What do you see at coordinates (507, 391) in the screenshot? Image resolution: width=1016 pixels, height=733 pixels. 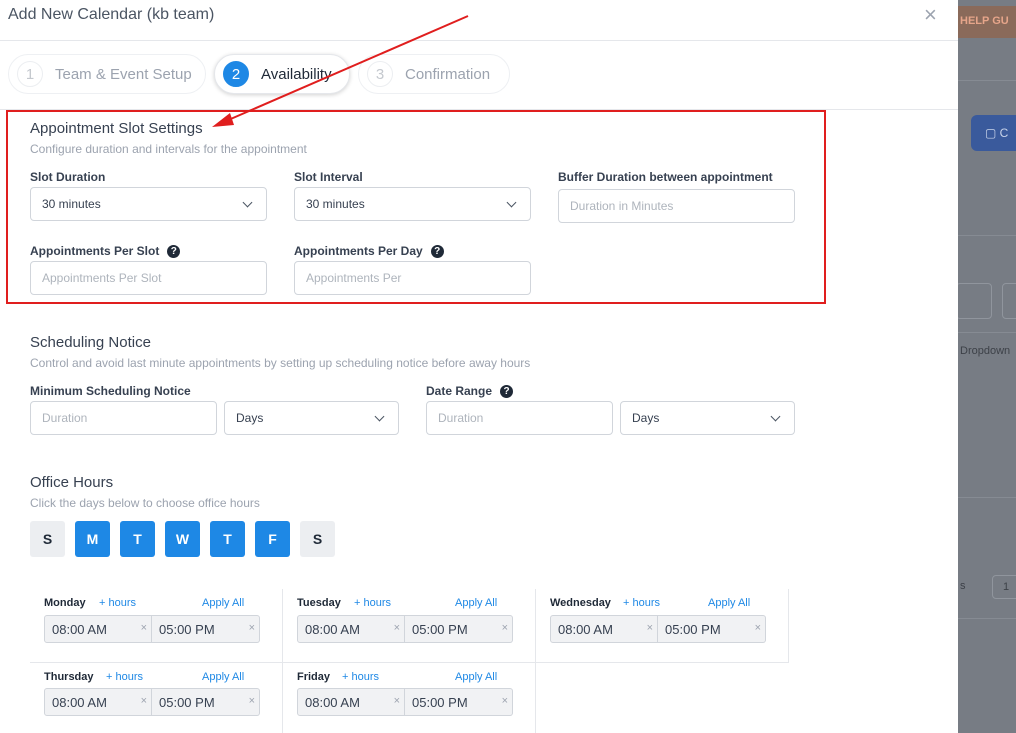 I see `help-icon: ?` at bounding box center [507, 391].